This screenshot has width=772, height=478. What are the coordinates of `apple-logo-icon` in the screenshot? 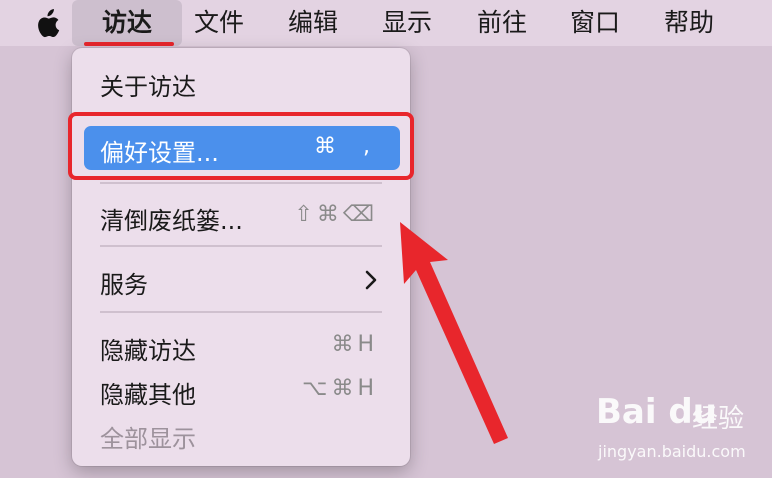 It's located at (49, 23).